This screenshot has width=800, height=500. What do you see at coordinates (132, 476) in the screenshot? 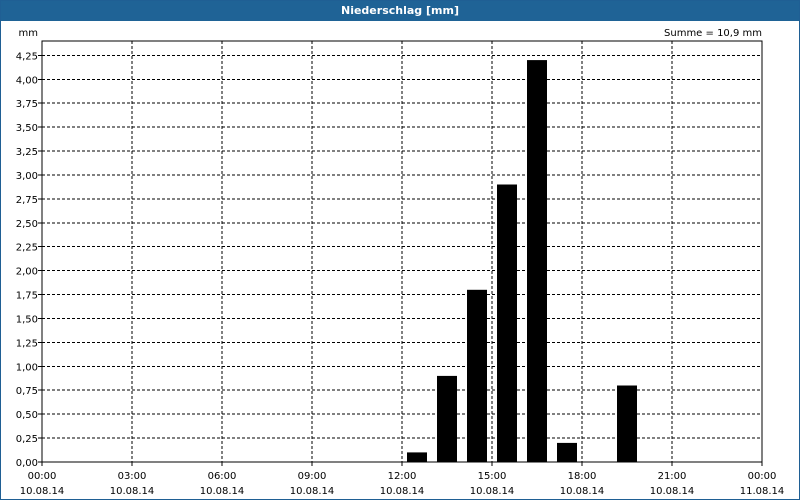
I see `x-tick-time: 03:00` at bounding box center [132, 476].